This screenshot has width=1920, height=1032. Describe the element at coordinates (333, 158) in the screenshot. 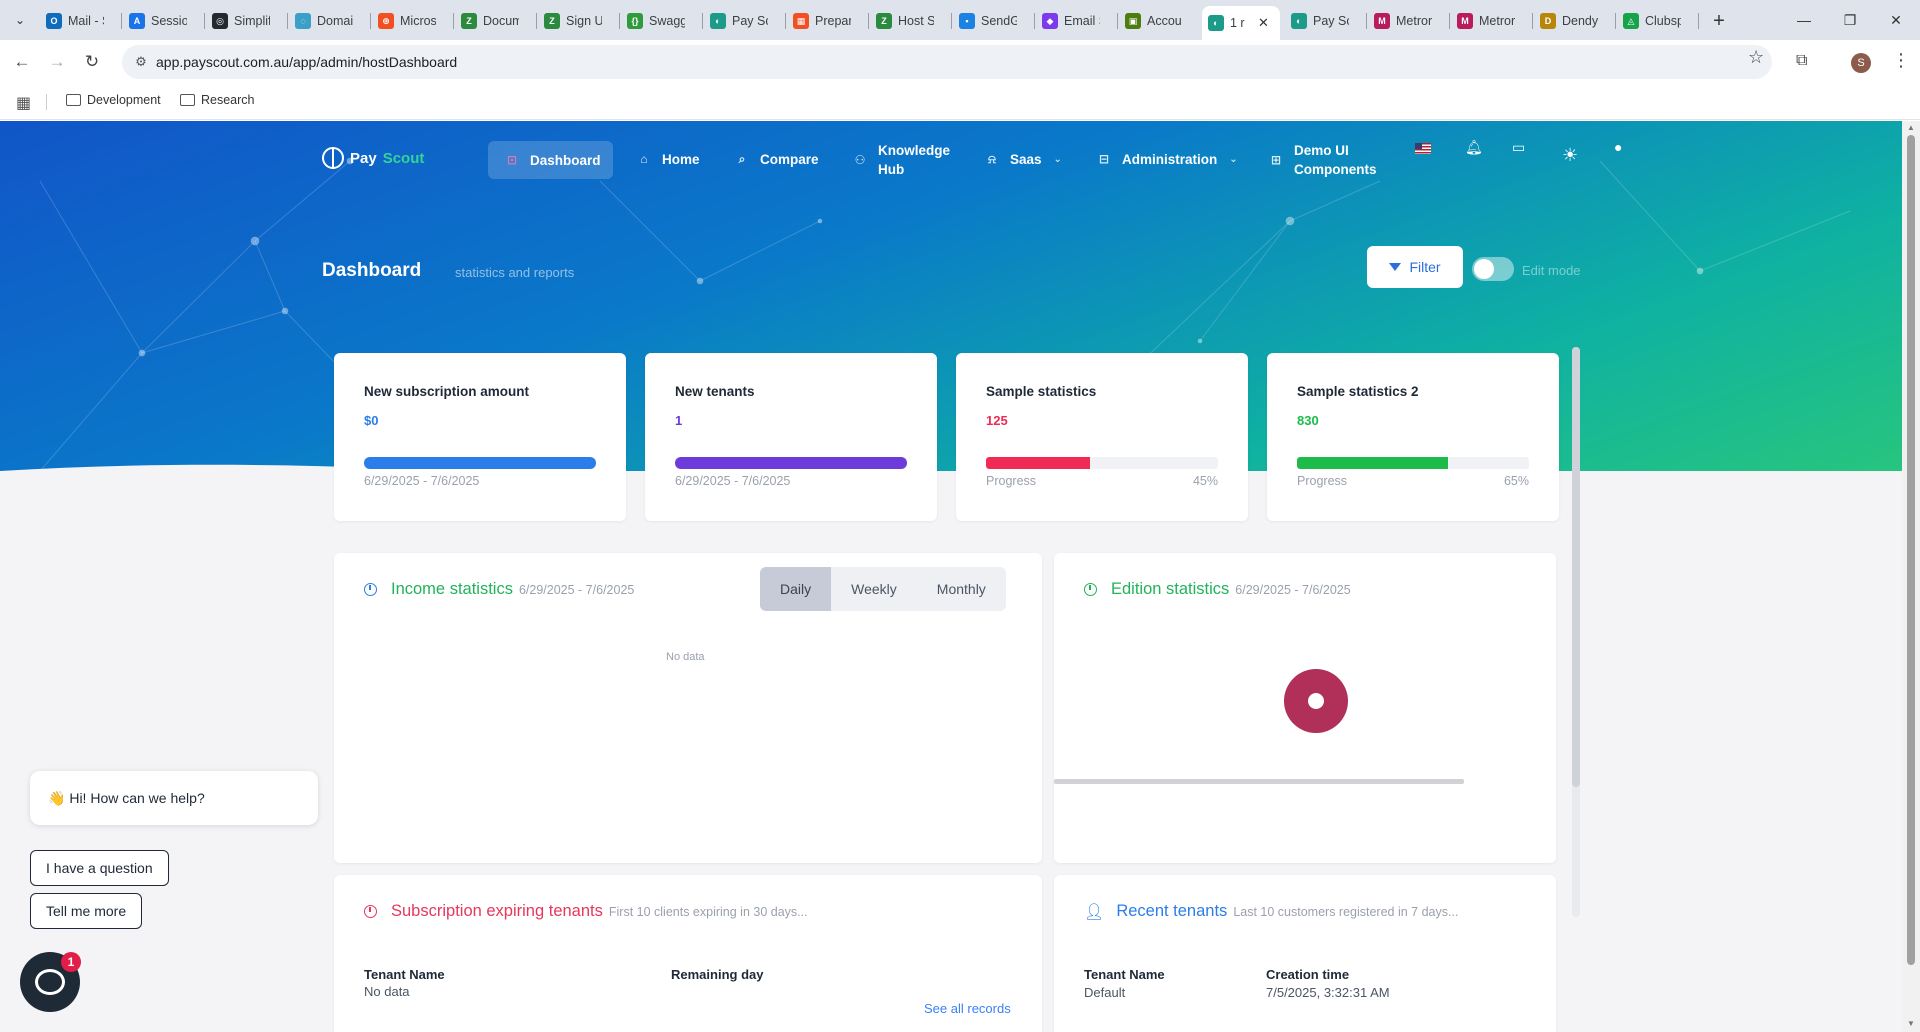

I see `logo-mark-icon` at that location.